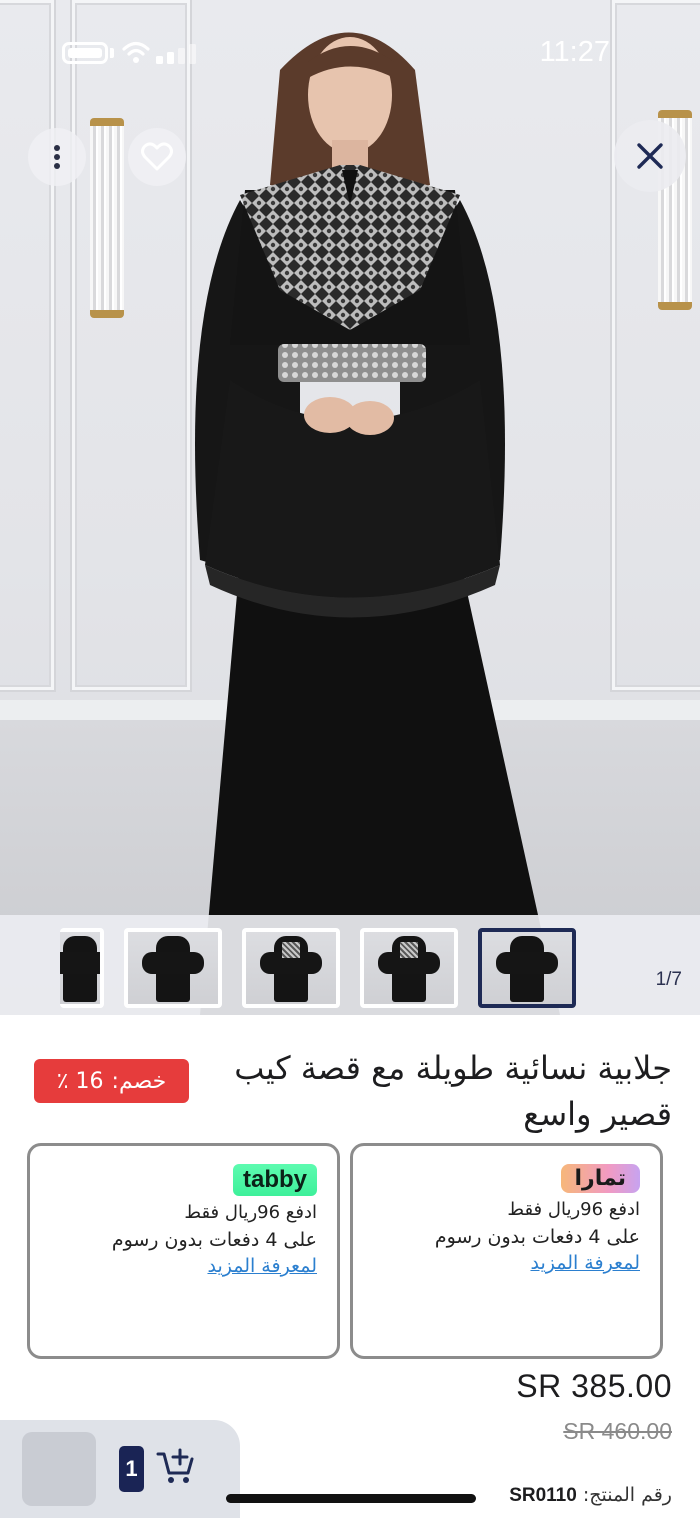 This screenshot has width=700, height=1518. What do you see at coordinates (594, 1386) in the screenshot?
I see `current-price: SR 385.00` at bounding box center [594, 1386].